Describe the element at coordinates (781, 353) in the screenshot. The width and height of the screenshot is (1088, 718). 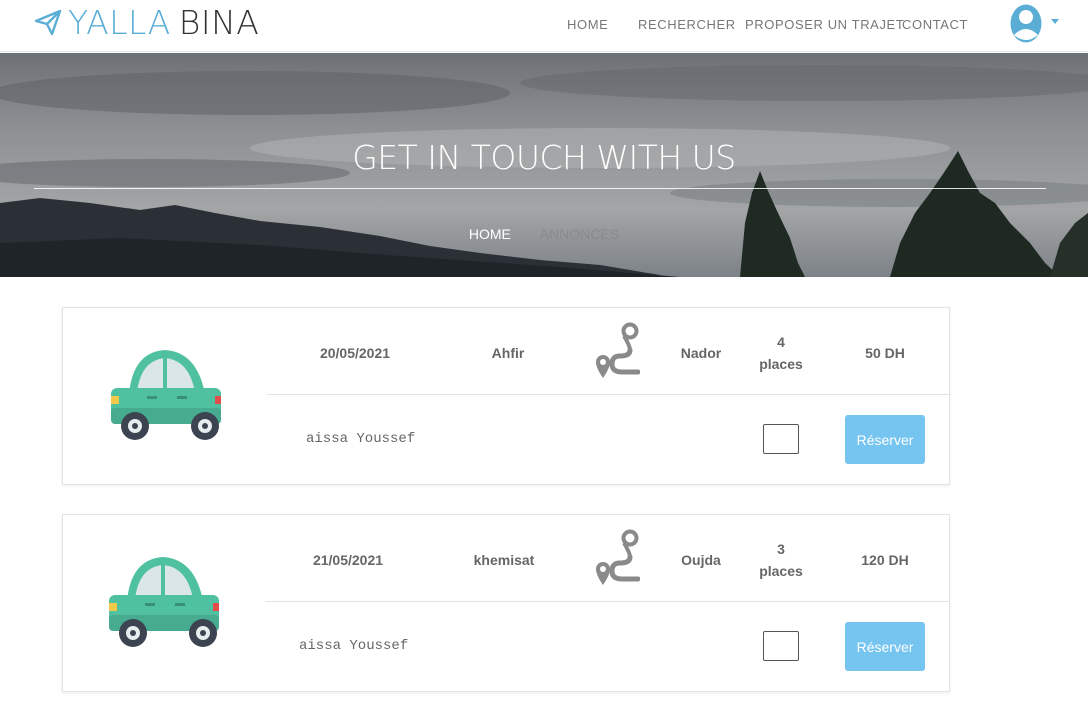
I see `listing-seats: 4 places` at that location.